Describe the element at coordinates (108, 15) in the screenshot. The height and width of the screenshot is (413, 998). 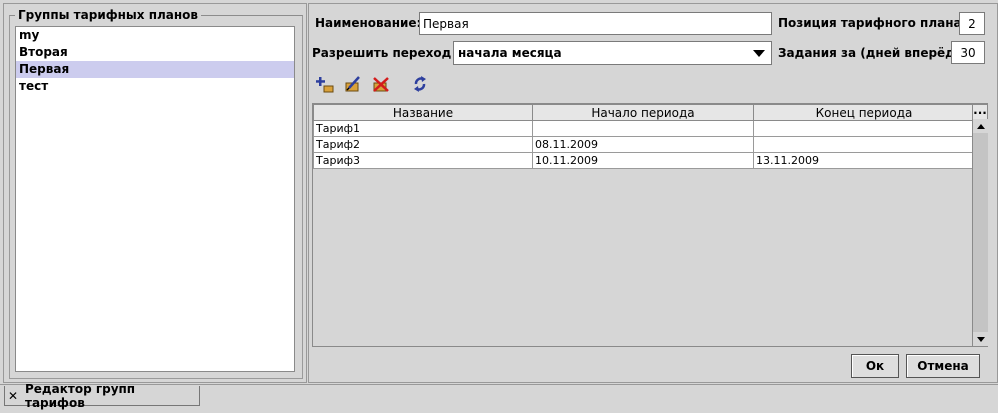
I see `groups-title: Группы тарифных планов` at that location.